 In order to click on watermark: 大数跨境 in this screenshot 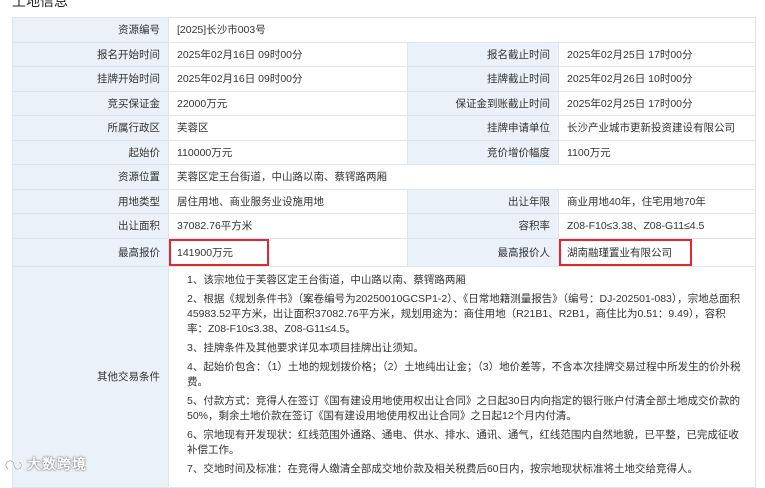, I will do `click(45, 464)`.